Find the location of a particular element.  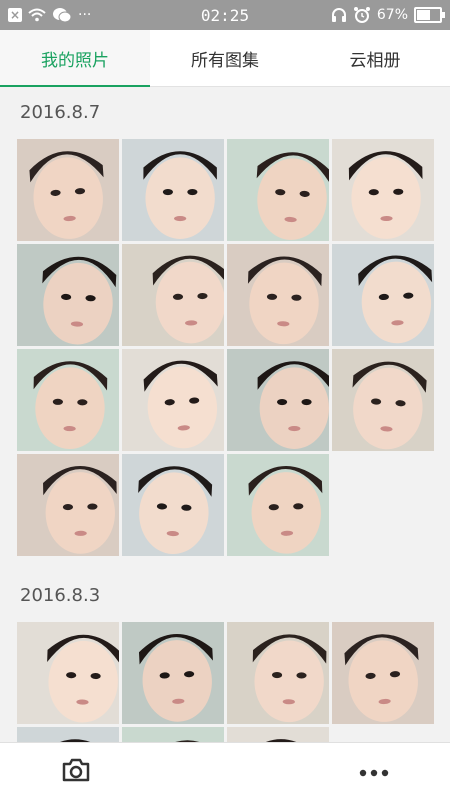

wechat-icon is located at coordinates (62, 15).